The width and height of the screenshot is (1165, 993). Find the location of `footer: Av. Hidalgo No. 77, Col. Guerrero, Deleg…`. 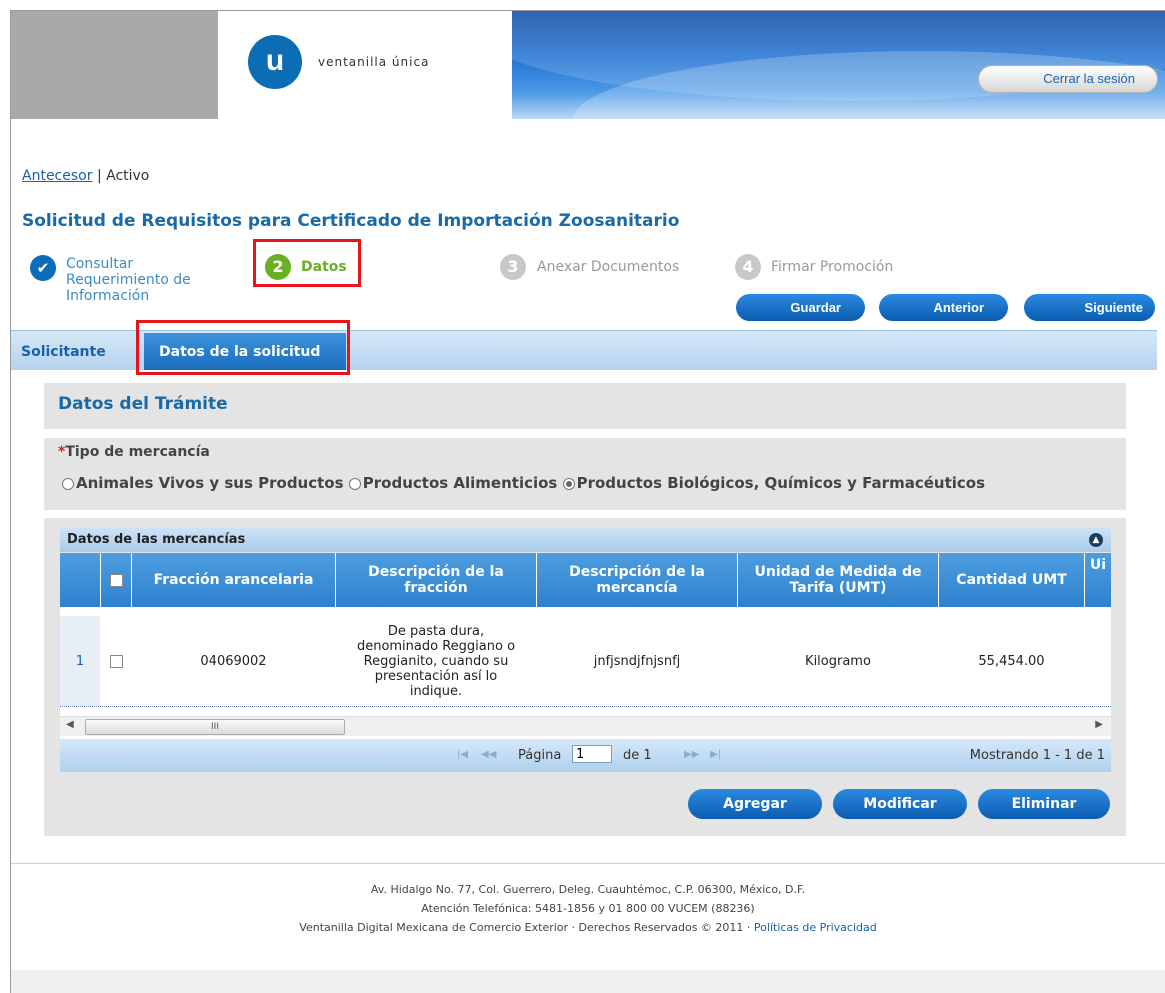

footer: Av. Hidalgo No. 77, Col. Guerrero, Deleg… is located at coordinates (588, 908).